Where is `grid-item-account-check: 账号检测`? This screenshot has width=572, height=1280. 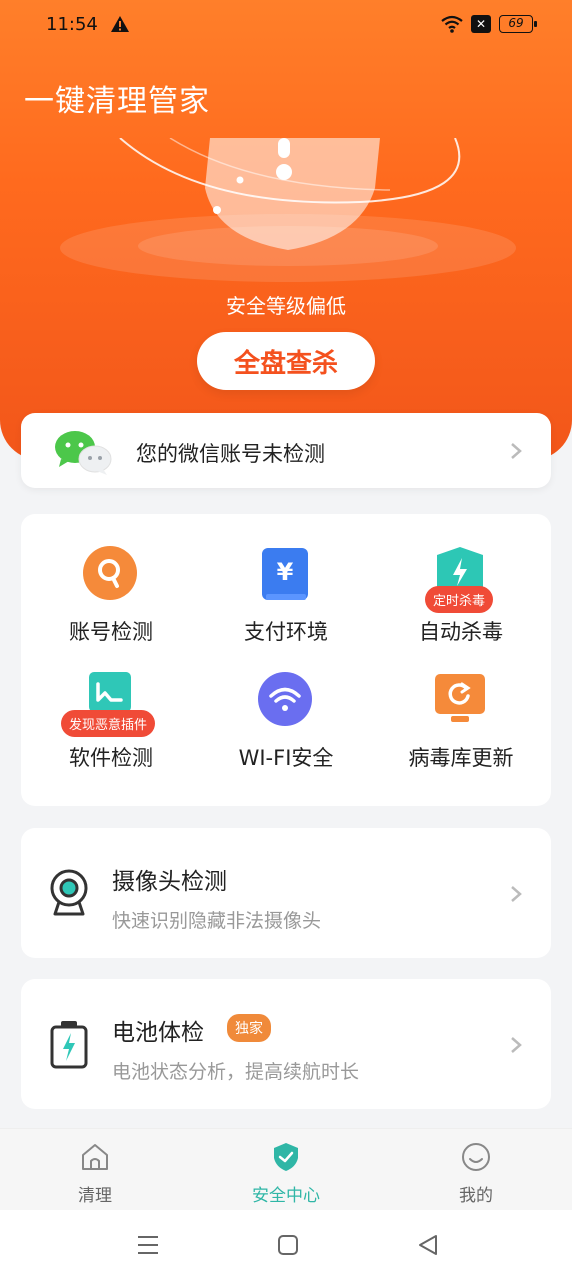 grid-item-account-check: 账号检测 is located at coordinates (111, 599).